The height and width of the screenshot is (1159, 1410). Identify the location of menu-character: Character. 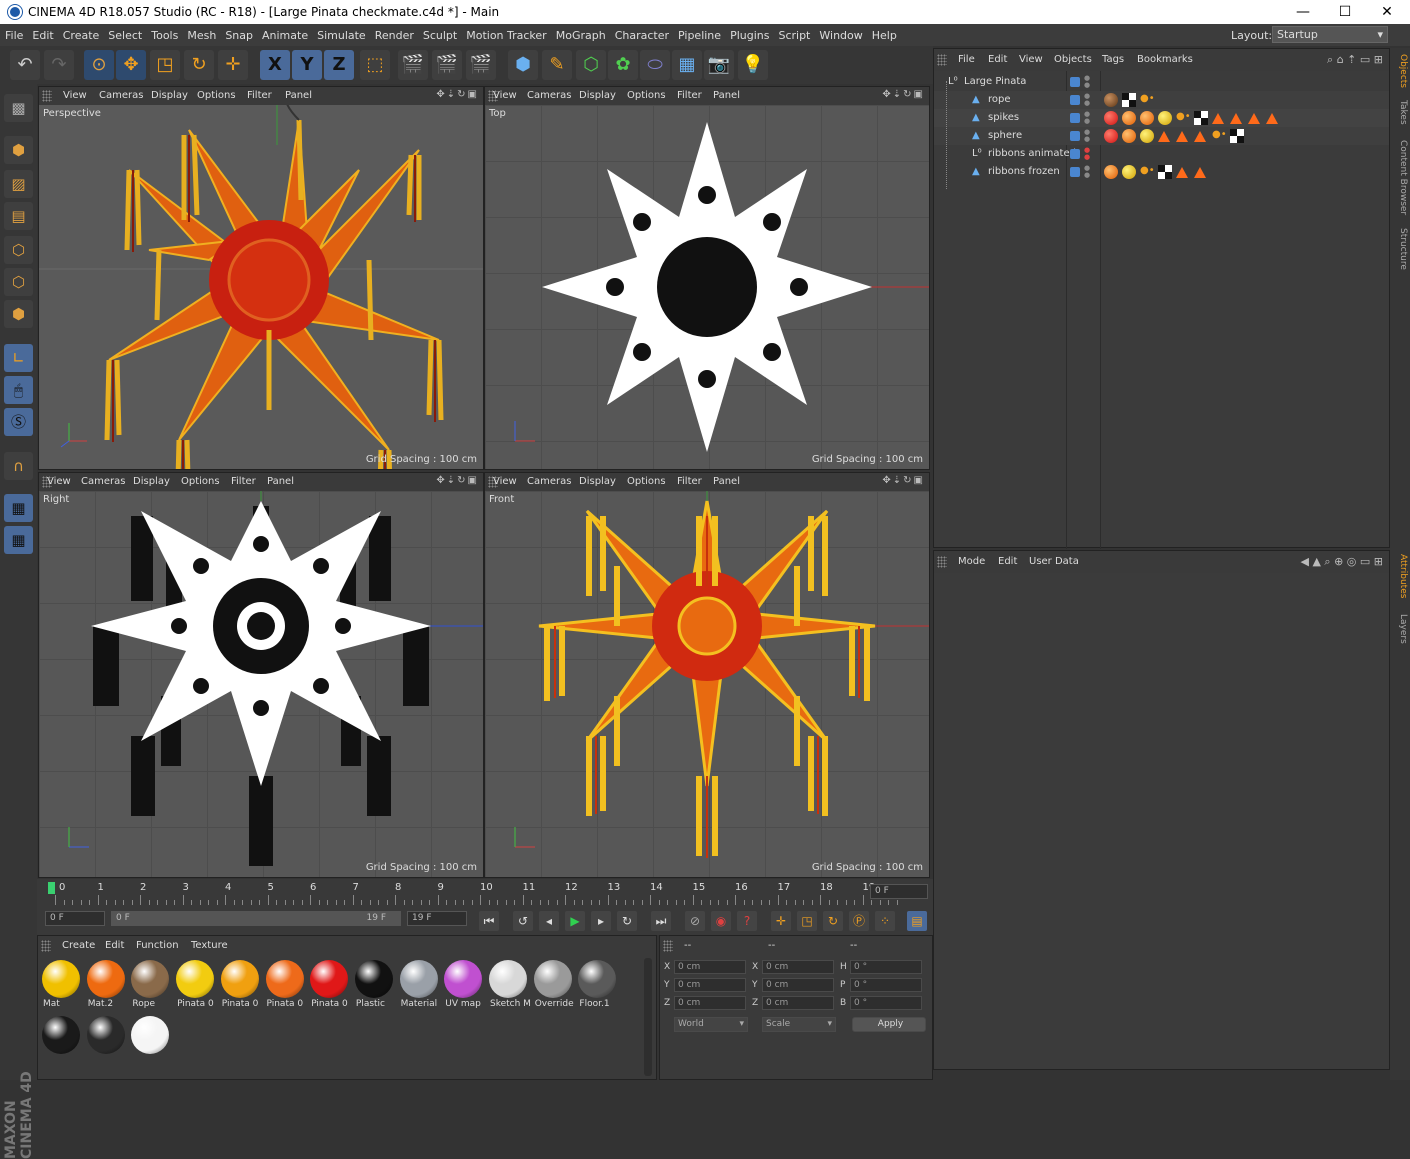
(641, 33).